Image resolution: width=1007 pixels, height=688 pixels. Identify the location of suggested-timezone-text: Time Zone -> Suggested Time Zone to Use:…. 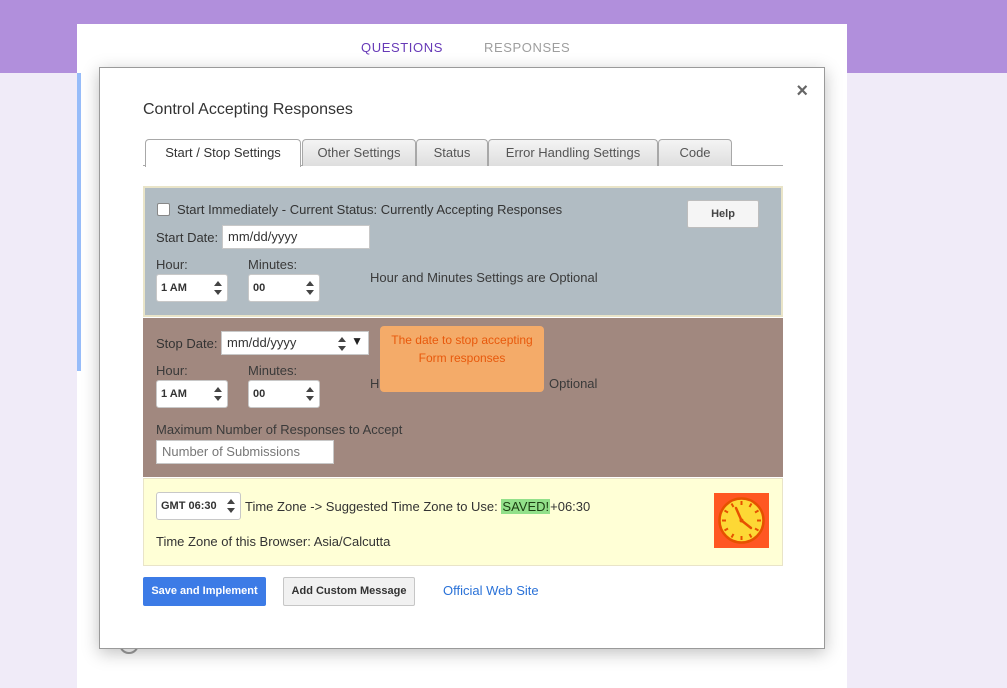
(417, 506).